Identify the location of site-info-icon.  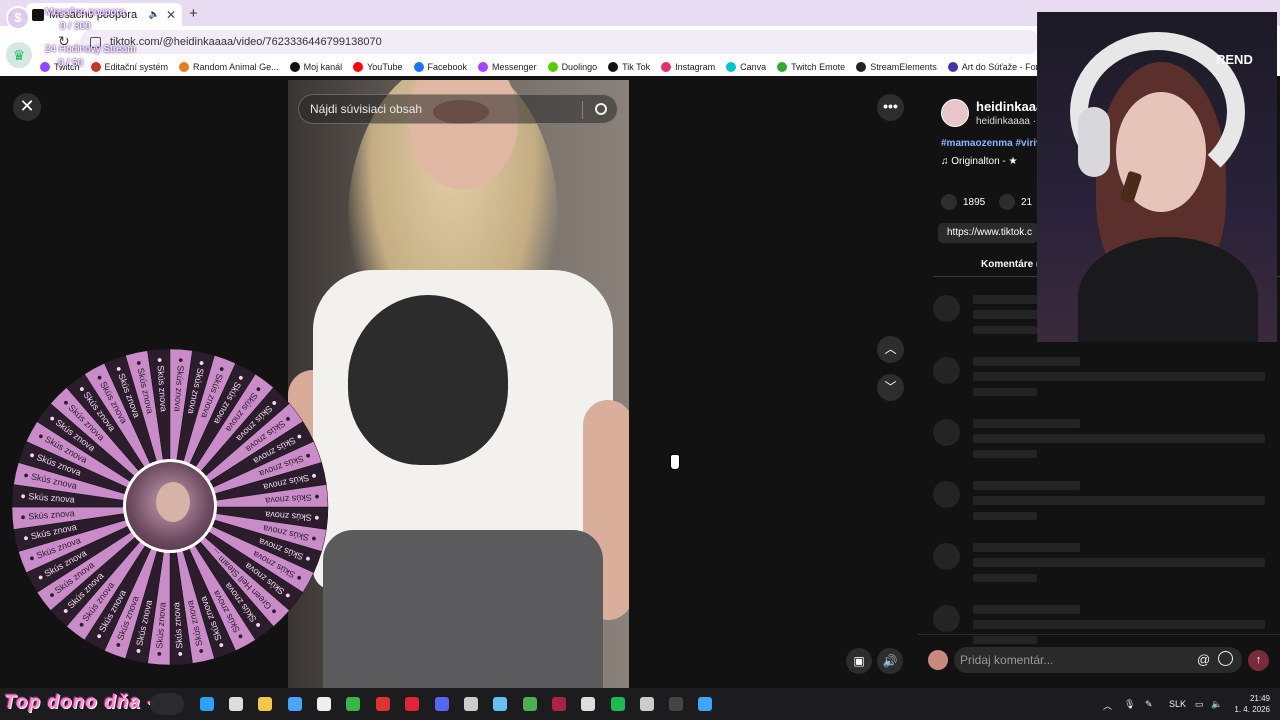
(95, 42).